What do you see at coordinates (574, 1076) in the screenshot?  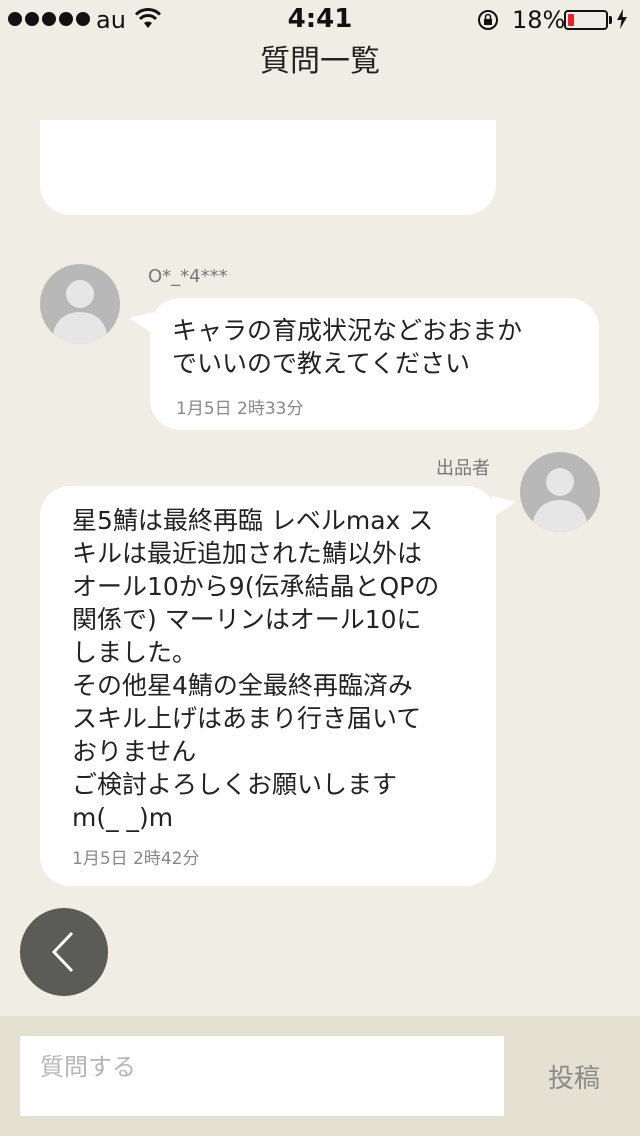 I see `post-button: 投稿` at bounding box center [574, 1076].